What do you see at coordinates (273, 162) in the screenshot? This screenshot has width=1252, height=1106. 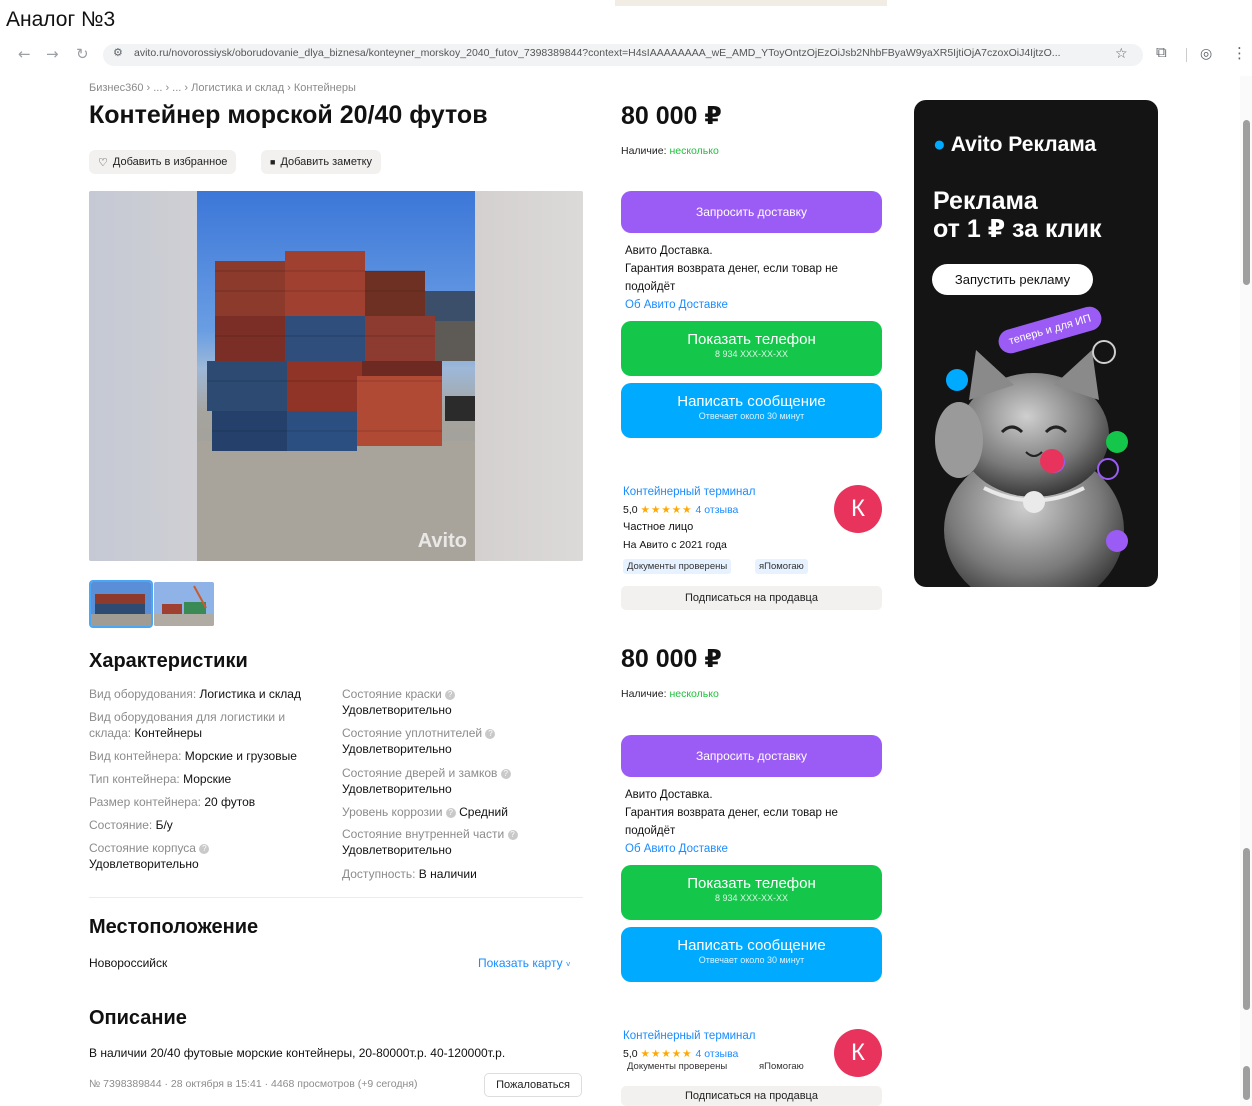 I see `note-icon: ■` at bounding box center [273, 162].